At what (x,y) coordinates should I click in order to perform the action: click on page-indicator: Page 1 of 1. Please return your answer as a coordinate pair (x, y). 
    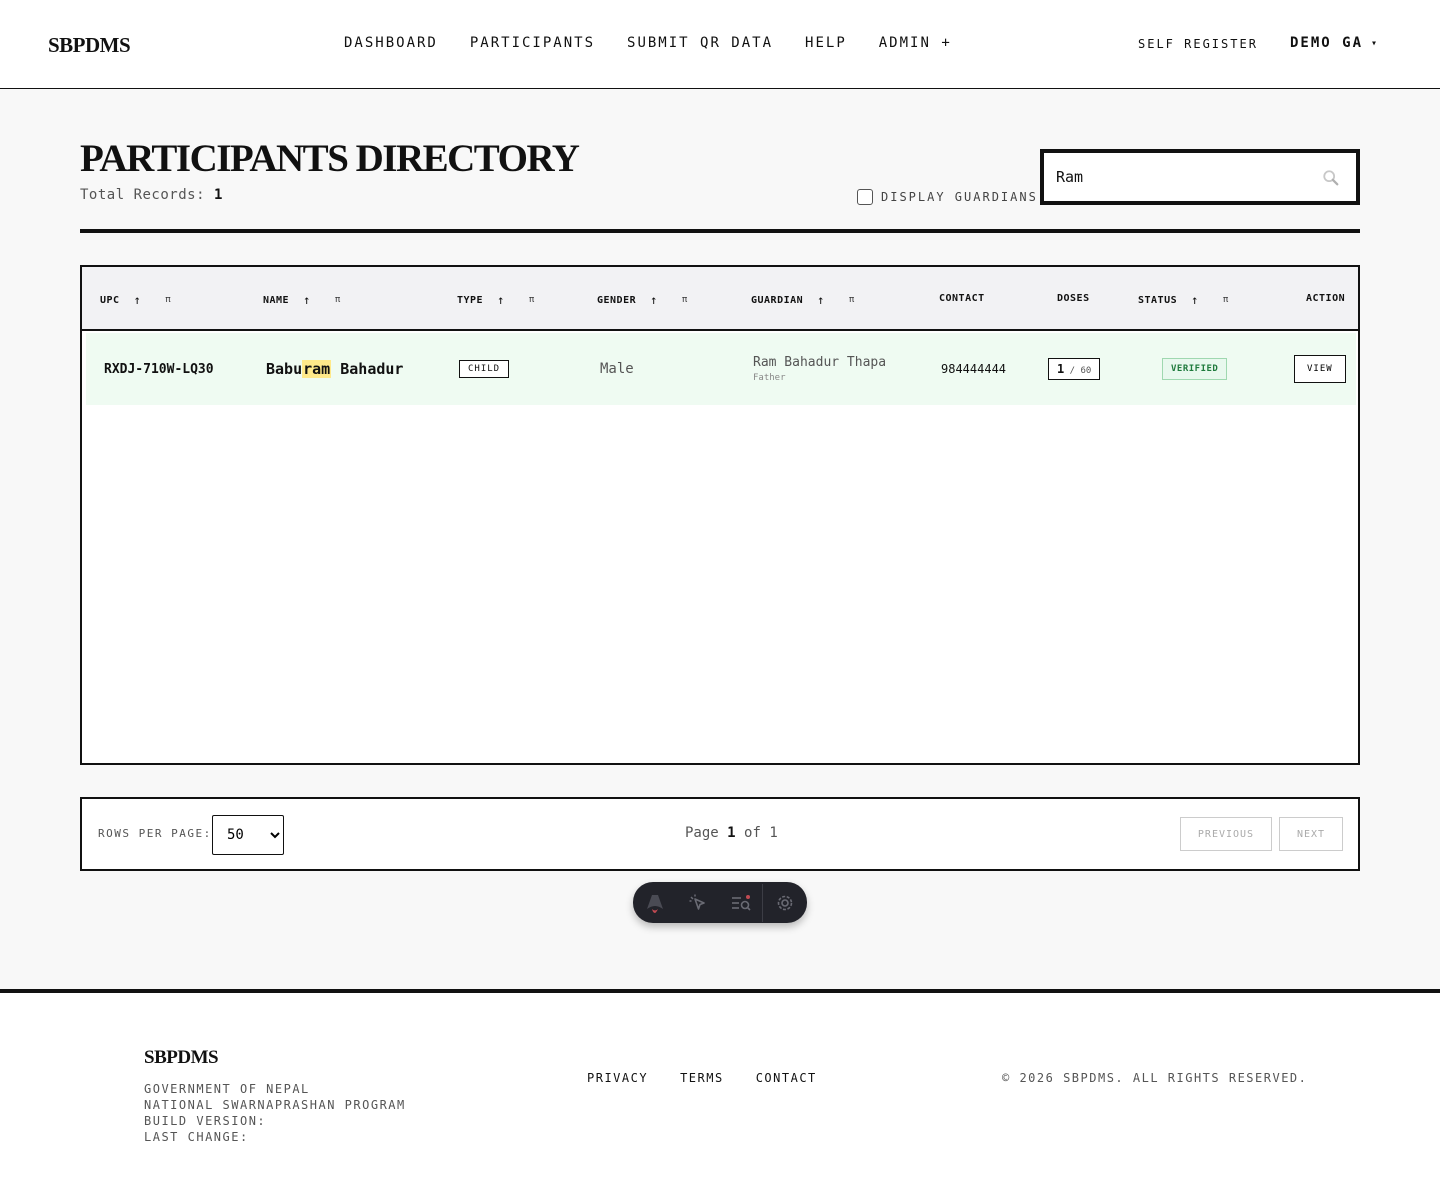
    Looking at the image, I should click on (731, 833).